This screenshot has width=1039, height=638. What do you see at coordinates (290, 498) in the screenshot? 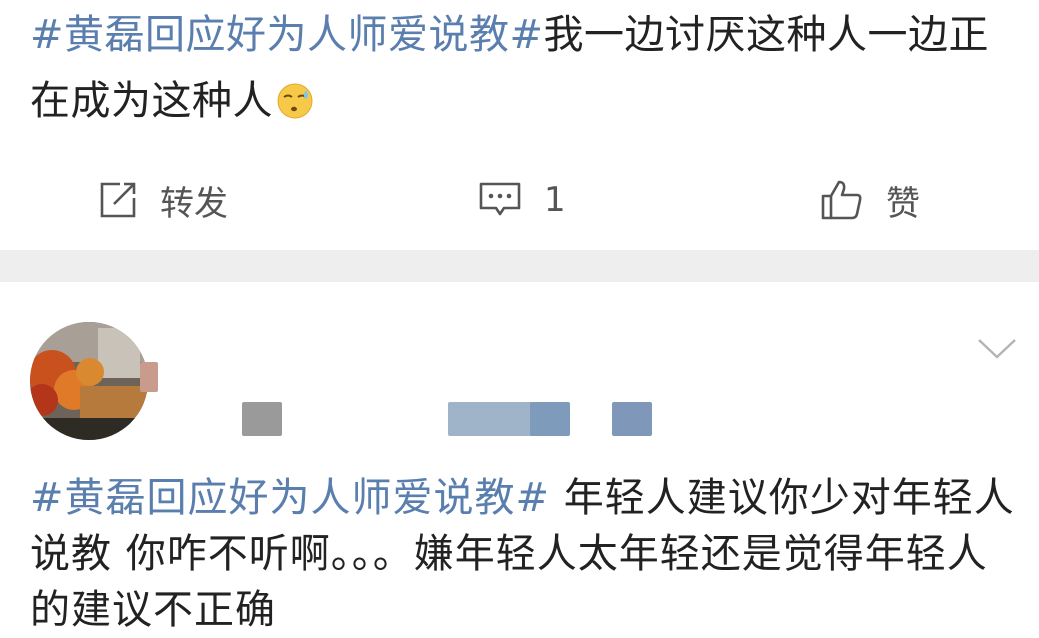
I see `hashtag-link-2: #黄磊回应好为人师爱说教#` at bounding box center [290, 498].